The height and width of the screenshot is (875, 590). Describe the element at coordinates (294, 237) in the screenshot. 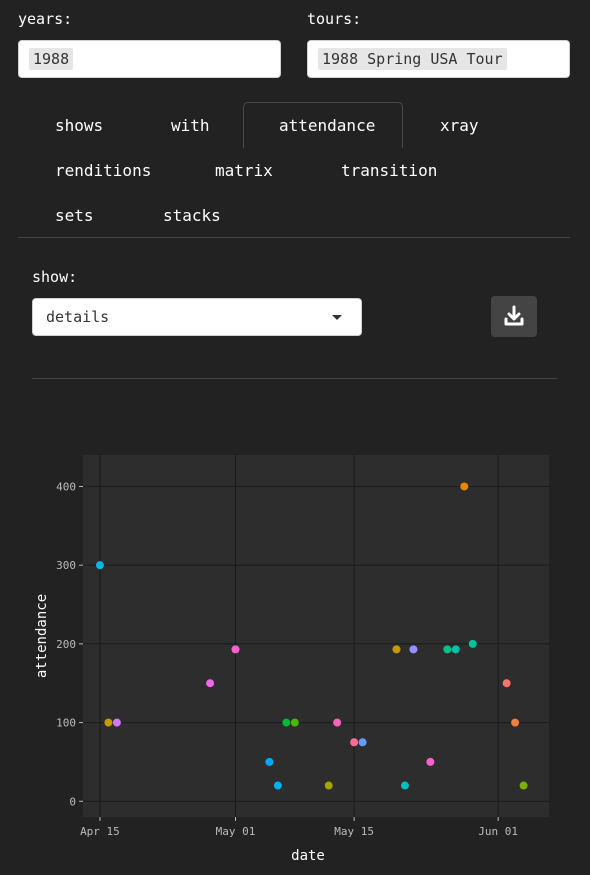

I see `tabs-divider` at that location.